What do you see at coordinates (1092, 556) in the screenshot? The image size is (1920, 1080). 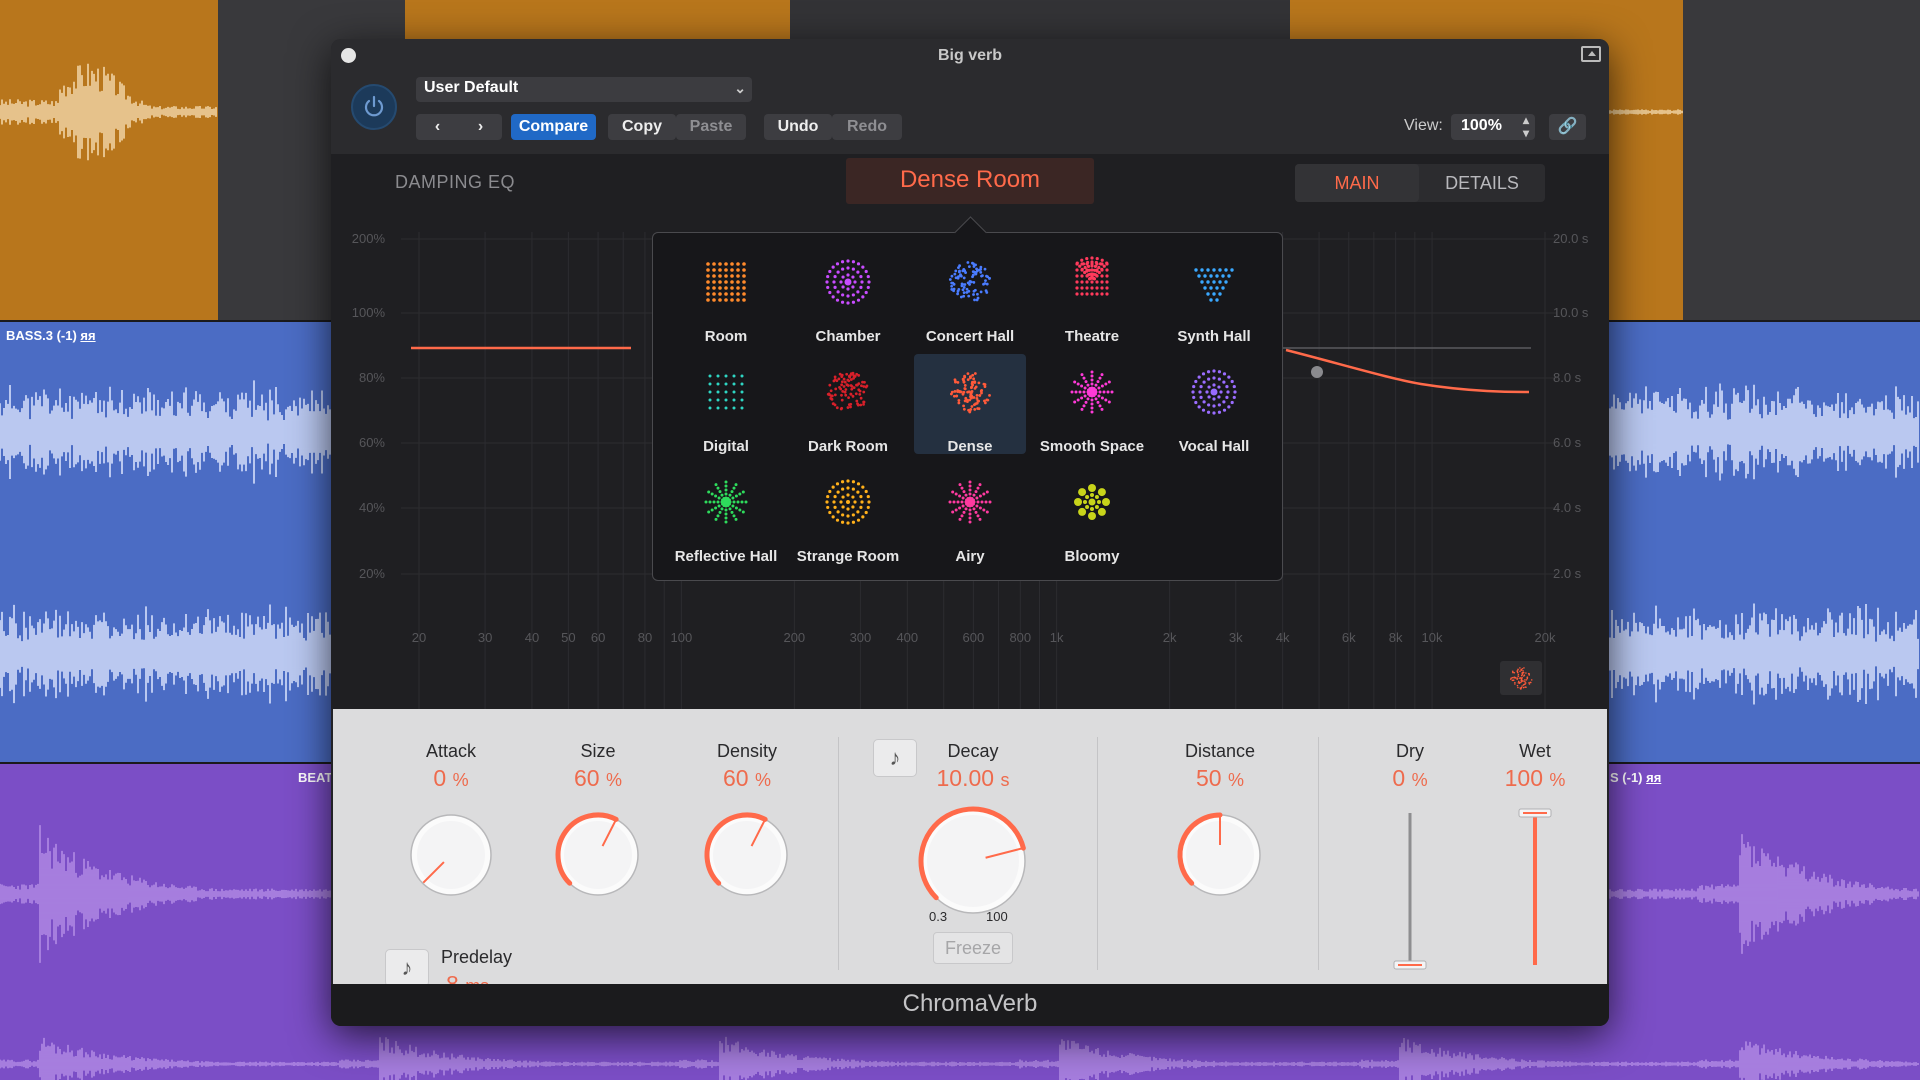 I see `room-type-label: Bloomy` at bounding box center [1092, 556].